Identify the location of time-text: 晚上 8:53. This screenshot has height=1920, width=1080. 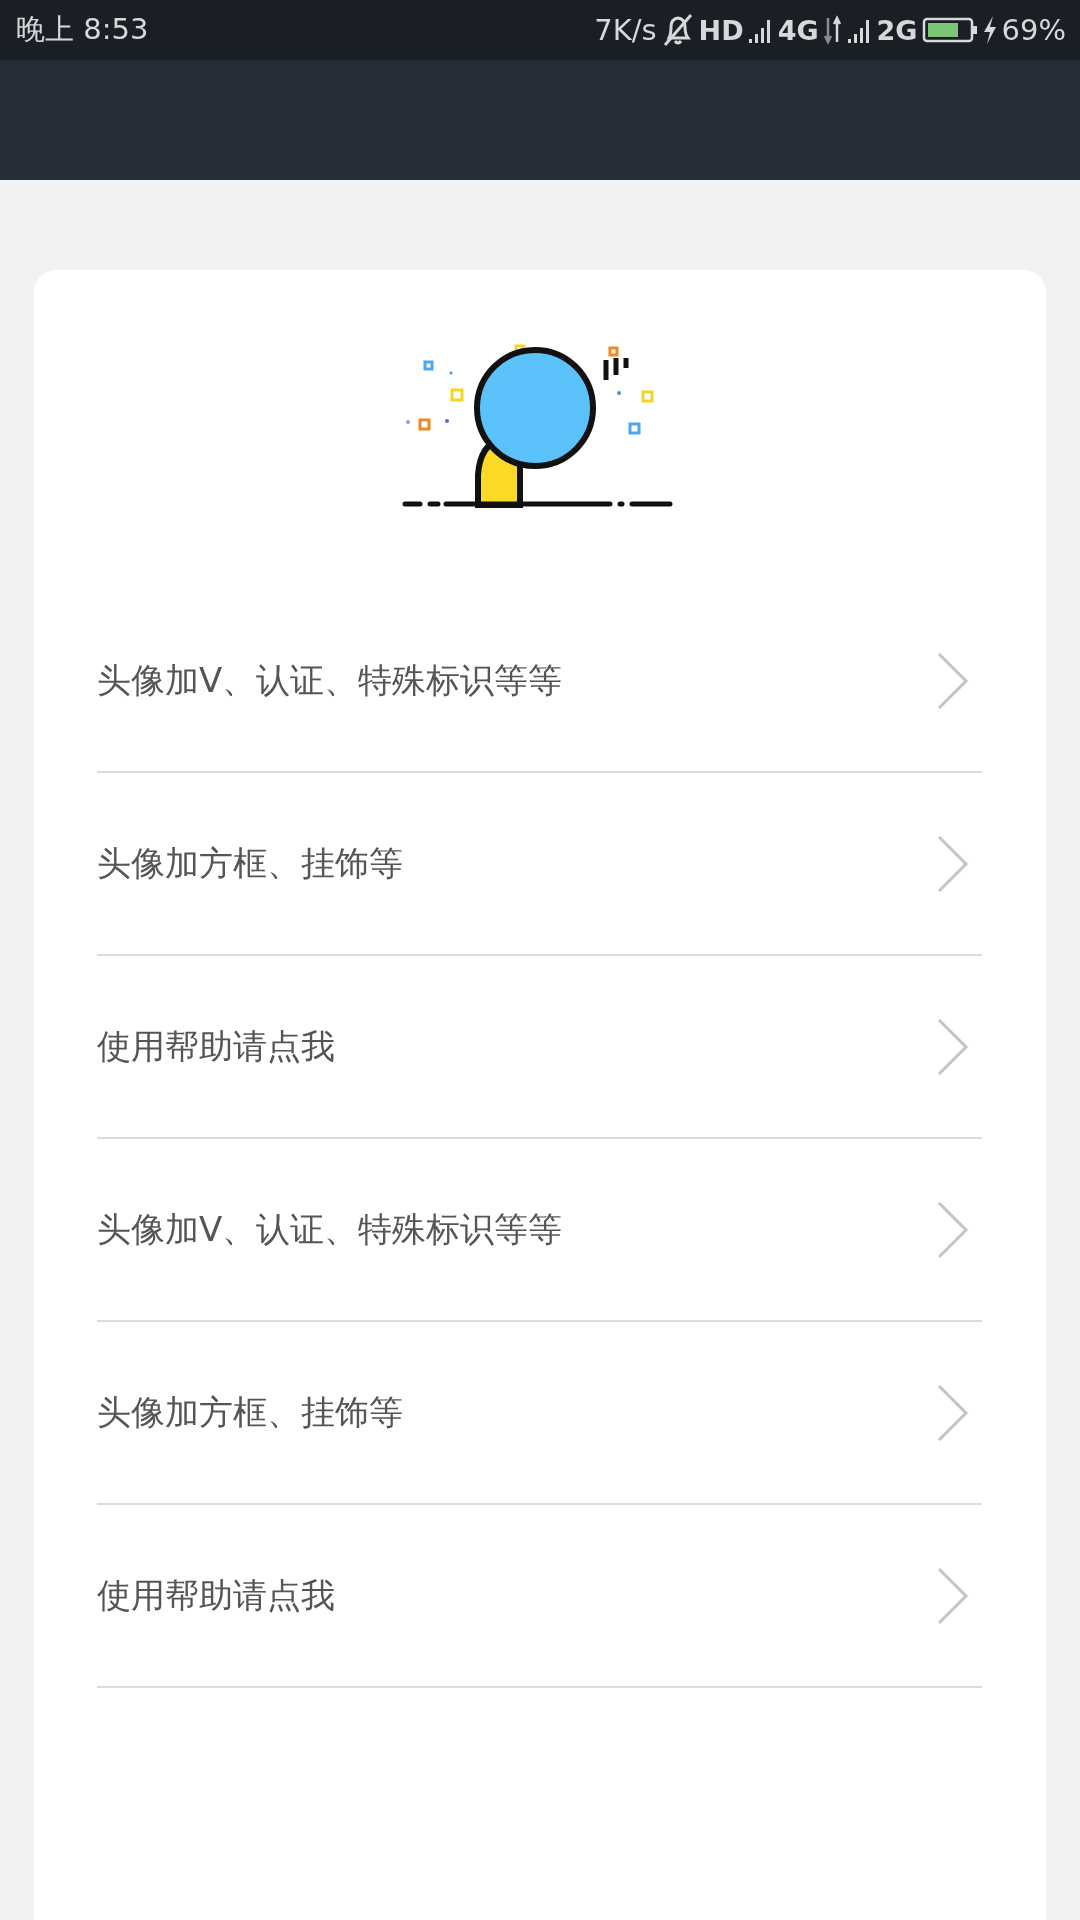
(82, 29).